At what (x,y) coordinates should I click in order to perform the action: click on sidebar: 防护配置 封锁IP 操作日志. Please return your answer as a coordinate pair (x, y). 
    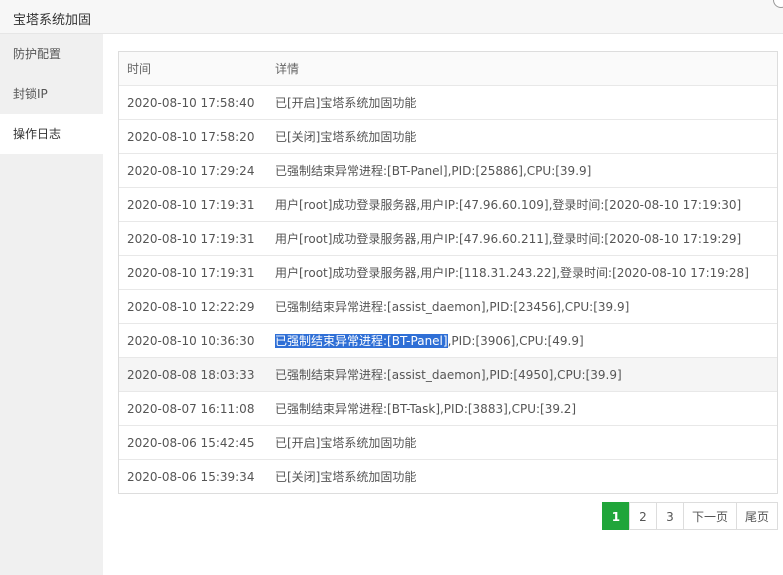
    Looking at the image, I should click on (51, 304).